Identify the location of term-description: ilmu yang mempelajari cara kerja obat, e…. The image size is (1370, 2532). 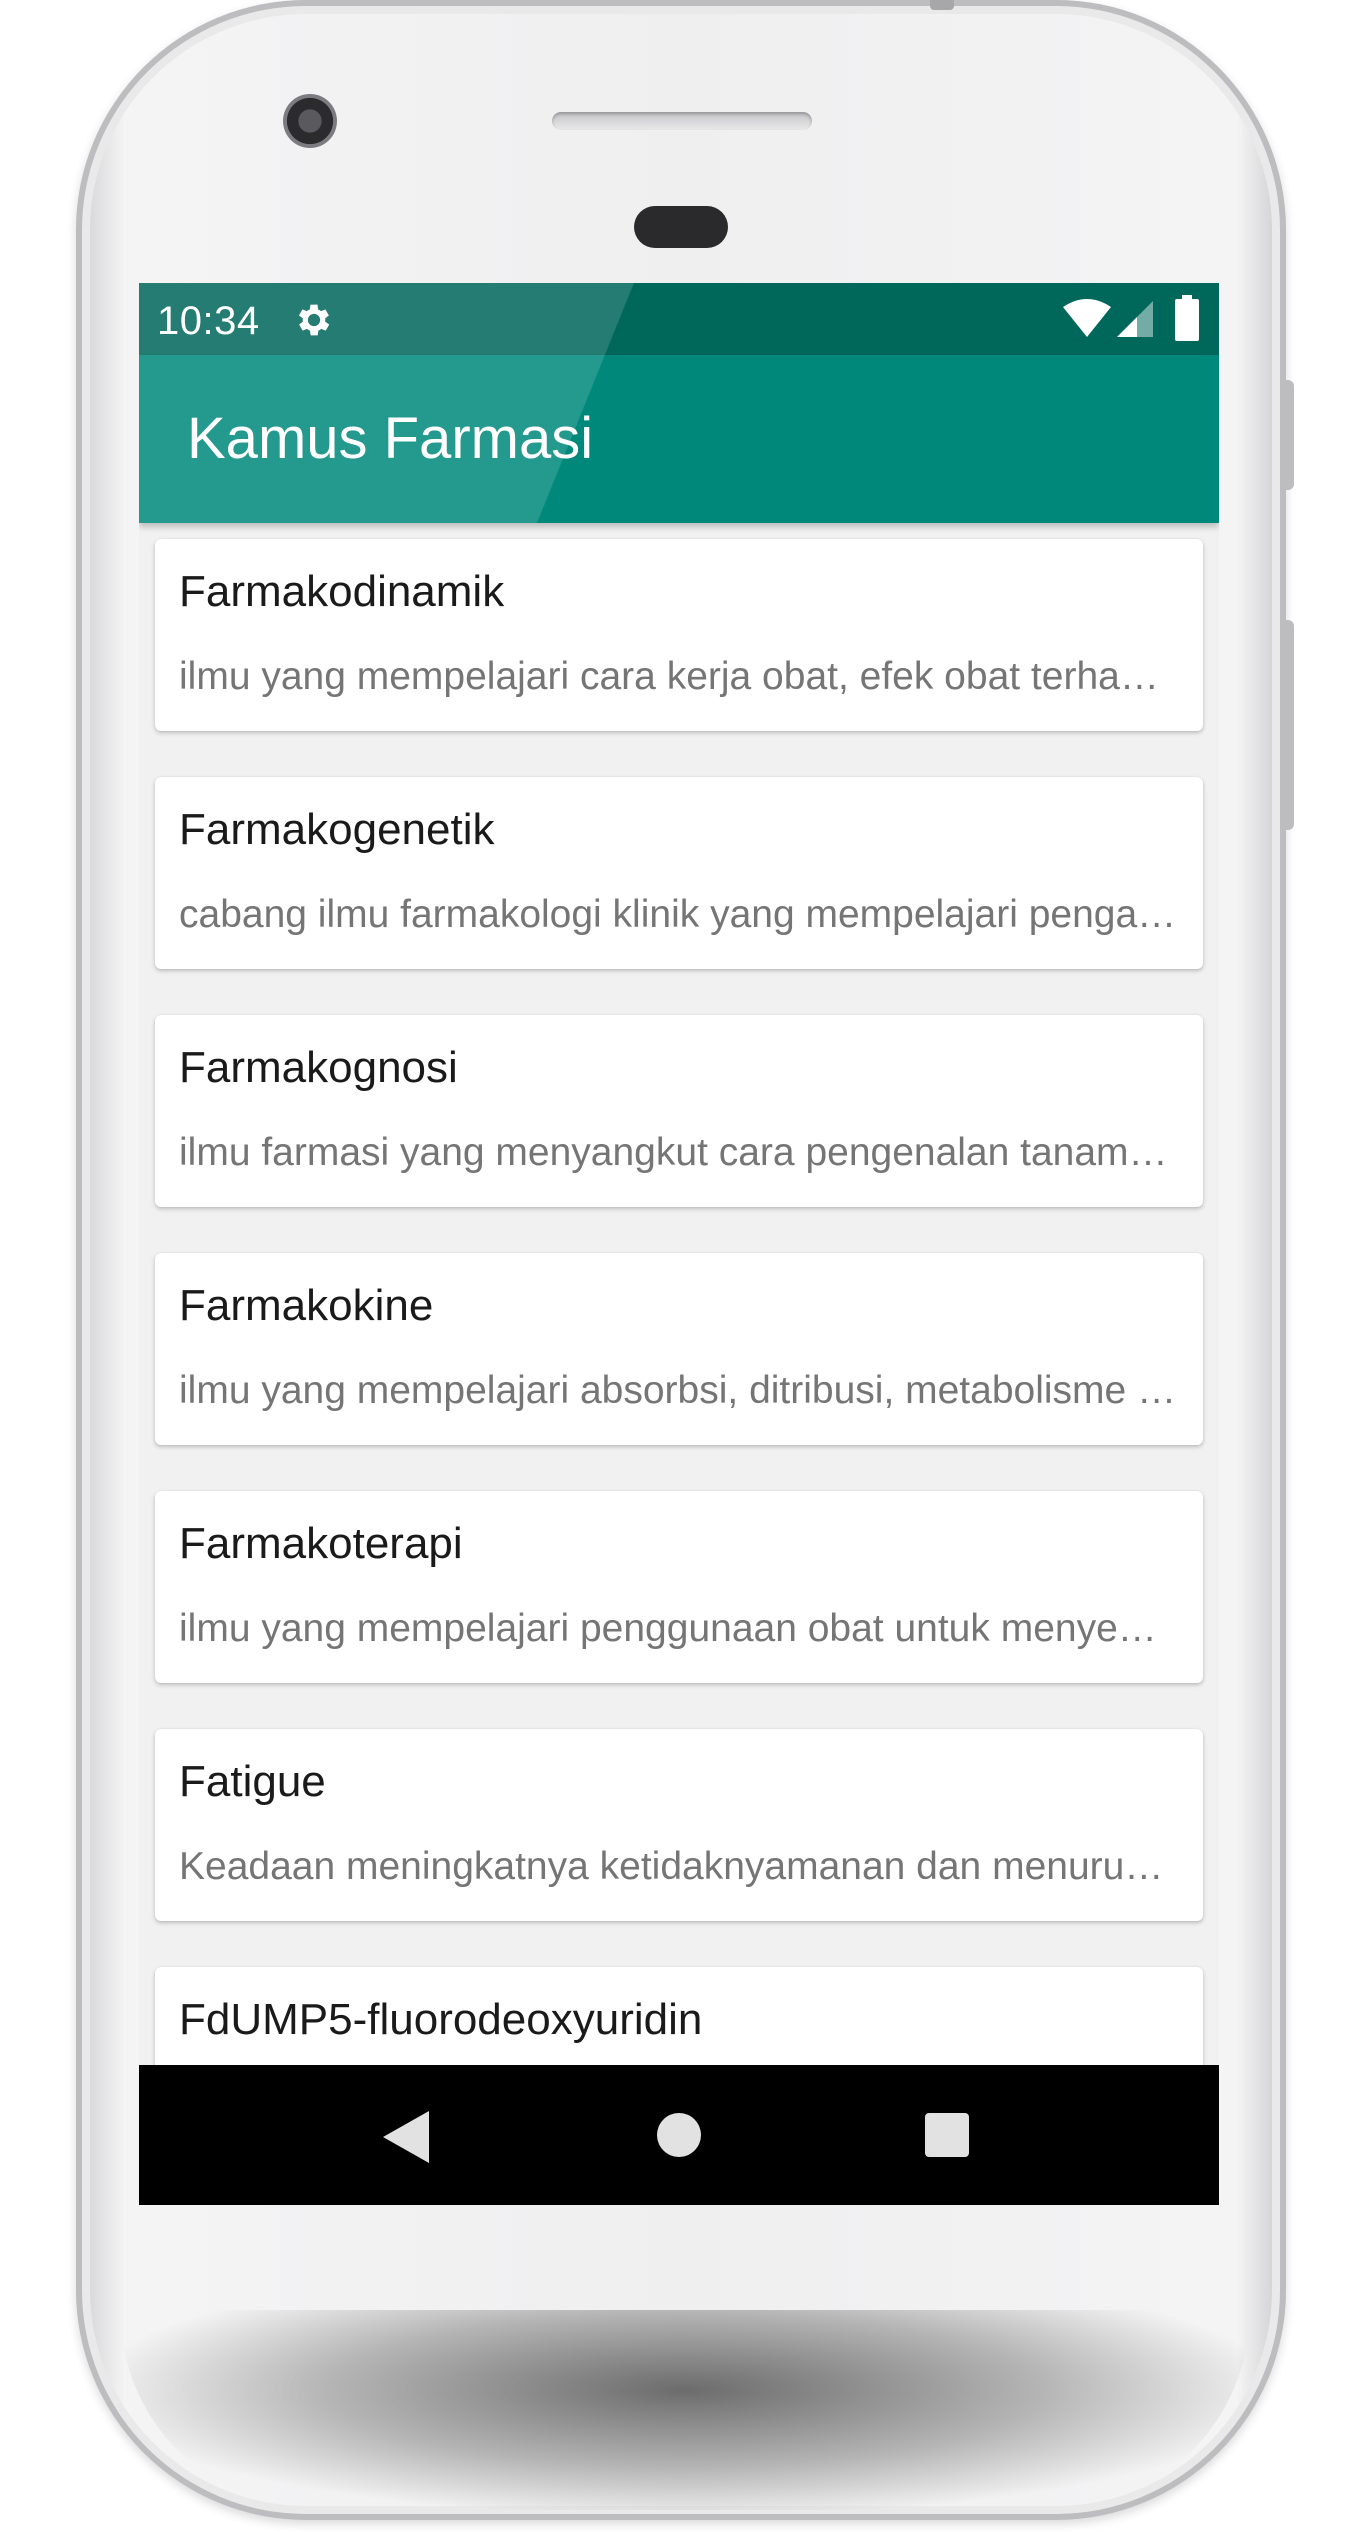
(679, 676).